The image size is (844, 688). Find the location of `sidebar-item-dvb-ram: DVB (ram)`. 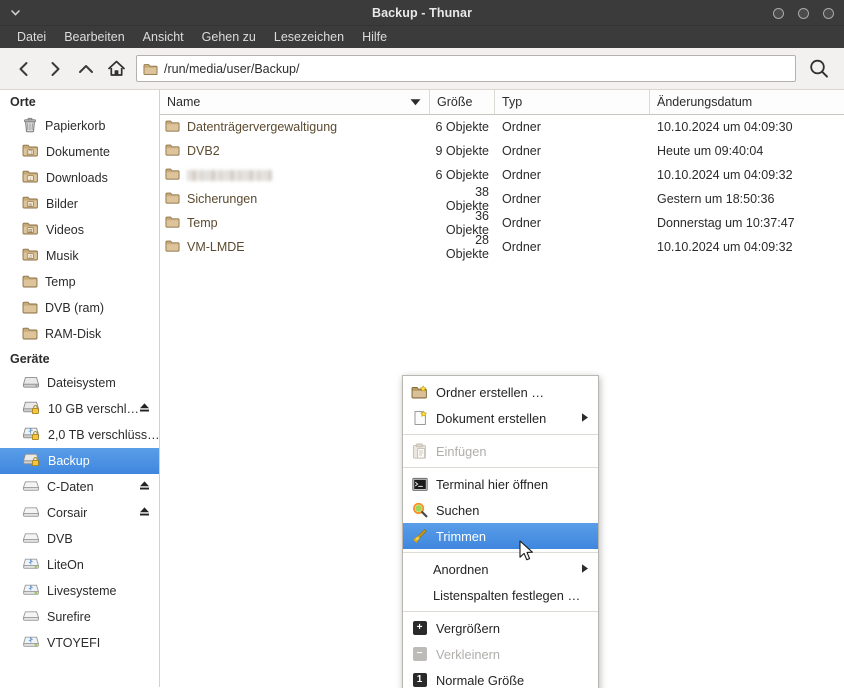

sidebar-item-dvb-ram: DVB (ram) is located at coordinates (79, 308).